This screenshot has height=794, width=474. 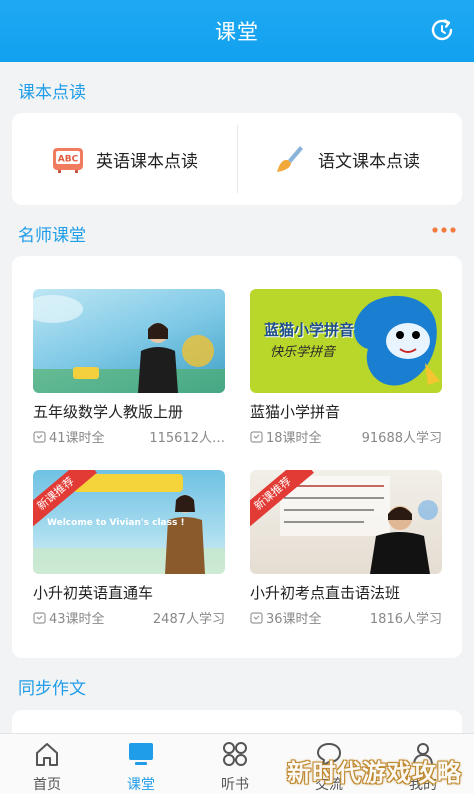 I want to click on chinese-reading-button: 语文课本点读, so click(x=347, y=159).